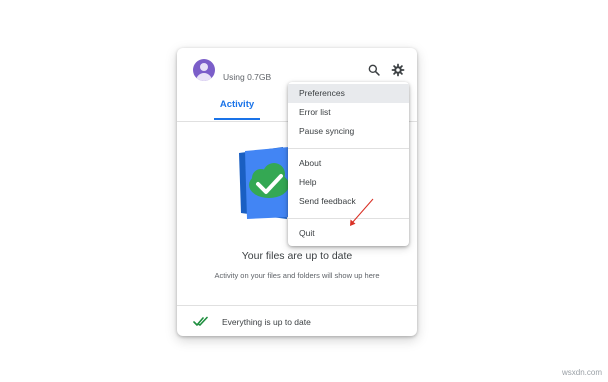 The image size is (608, 382). Describe the element at coordinates (200, 321) in the screenshot. I see `double-check-icon` at that location.